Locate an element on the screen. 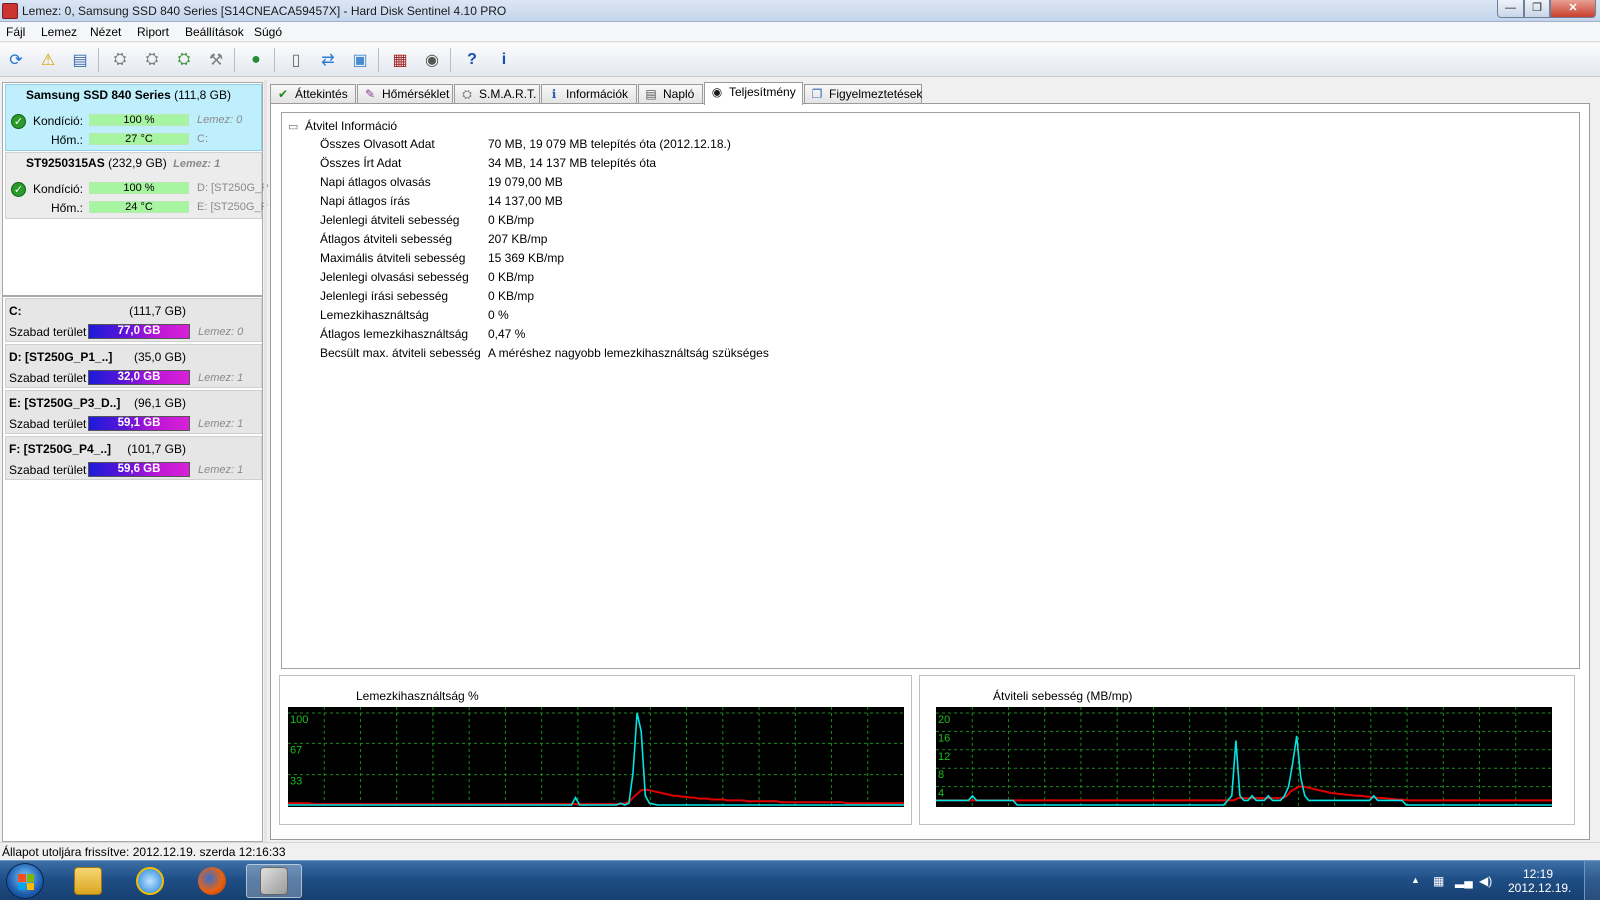  explorer-icon is located at coordinates (88, 881).